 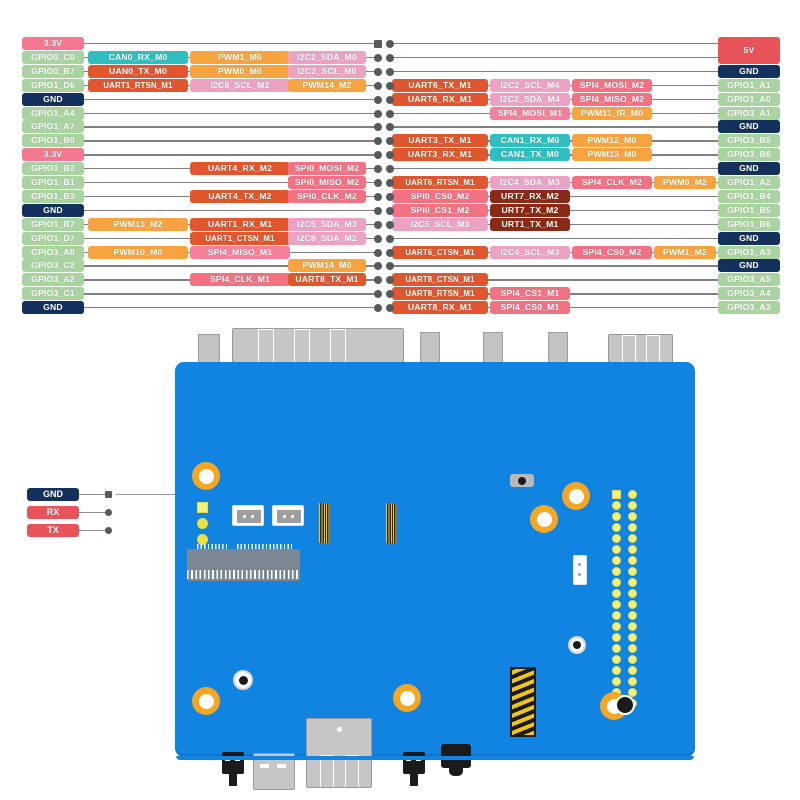 What do you see at coordinates (240, 196) in the screenshot?
I see `pin-function-chip: UART4_TX_M2` at bounding box center [240, 196].